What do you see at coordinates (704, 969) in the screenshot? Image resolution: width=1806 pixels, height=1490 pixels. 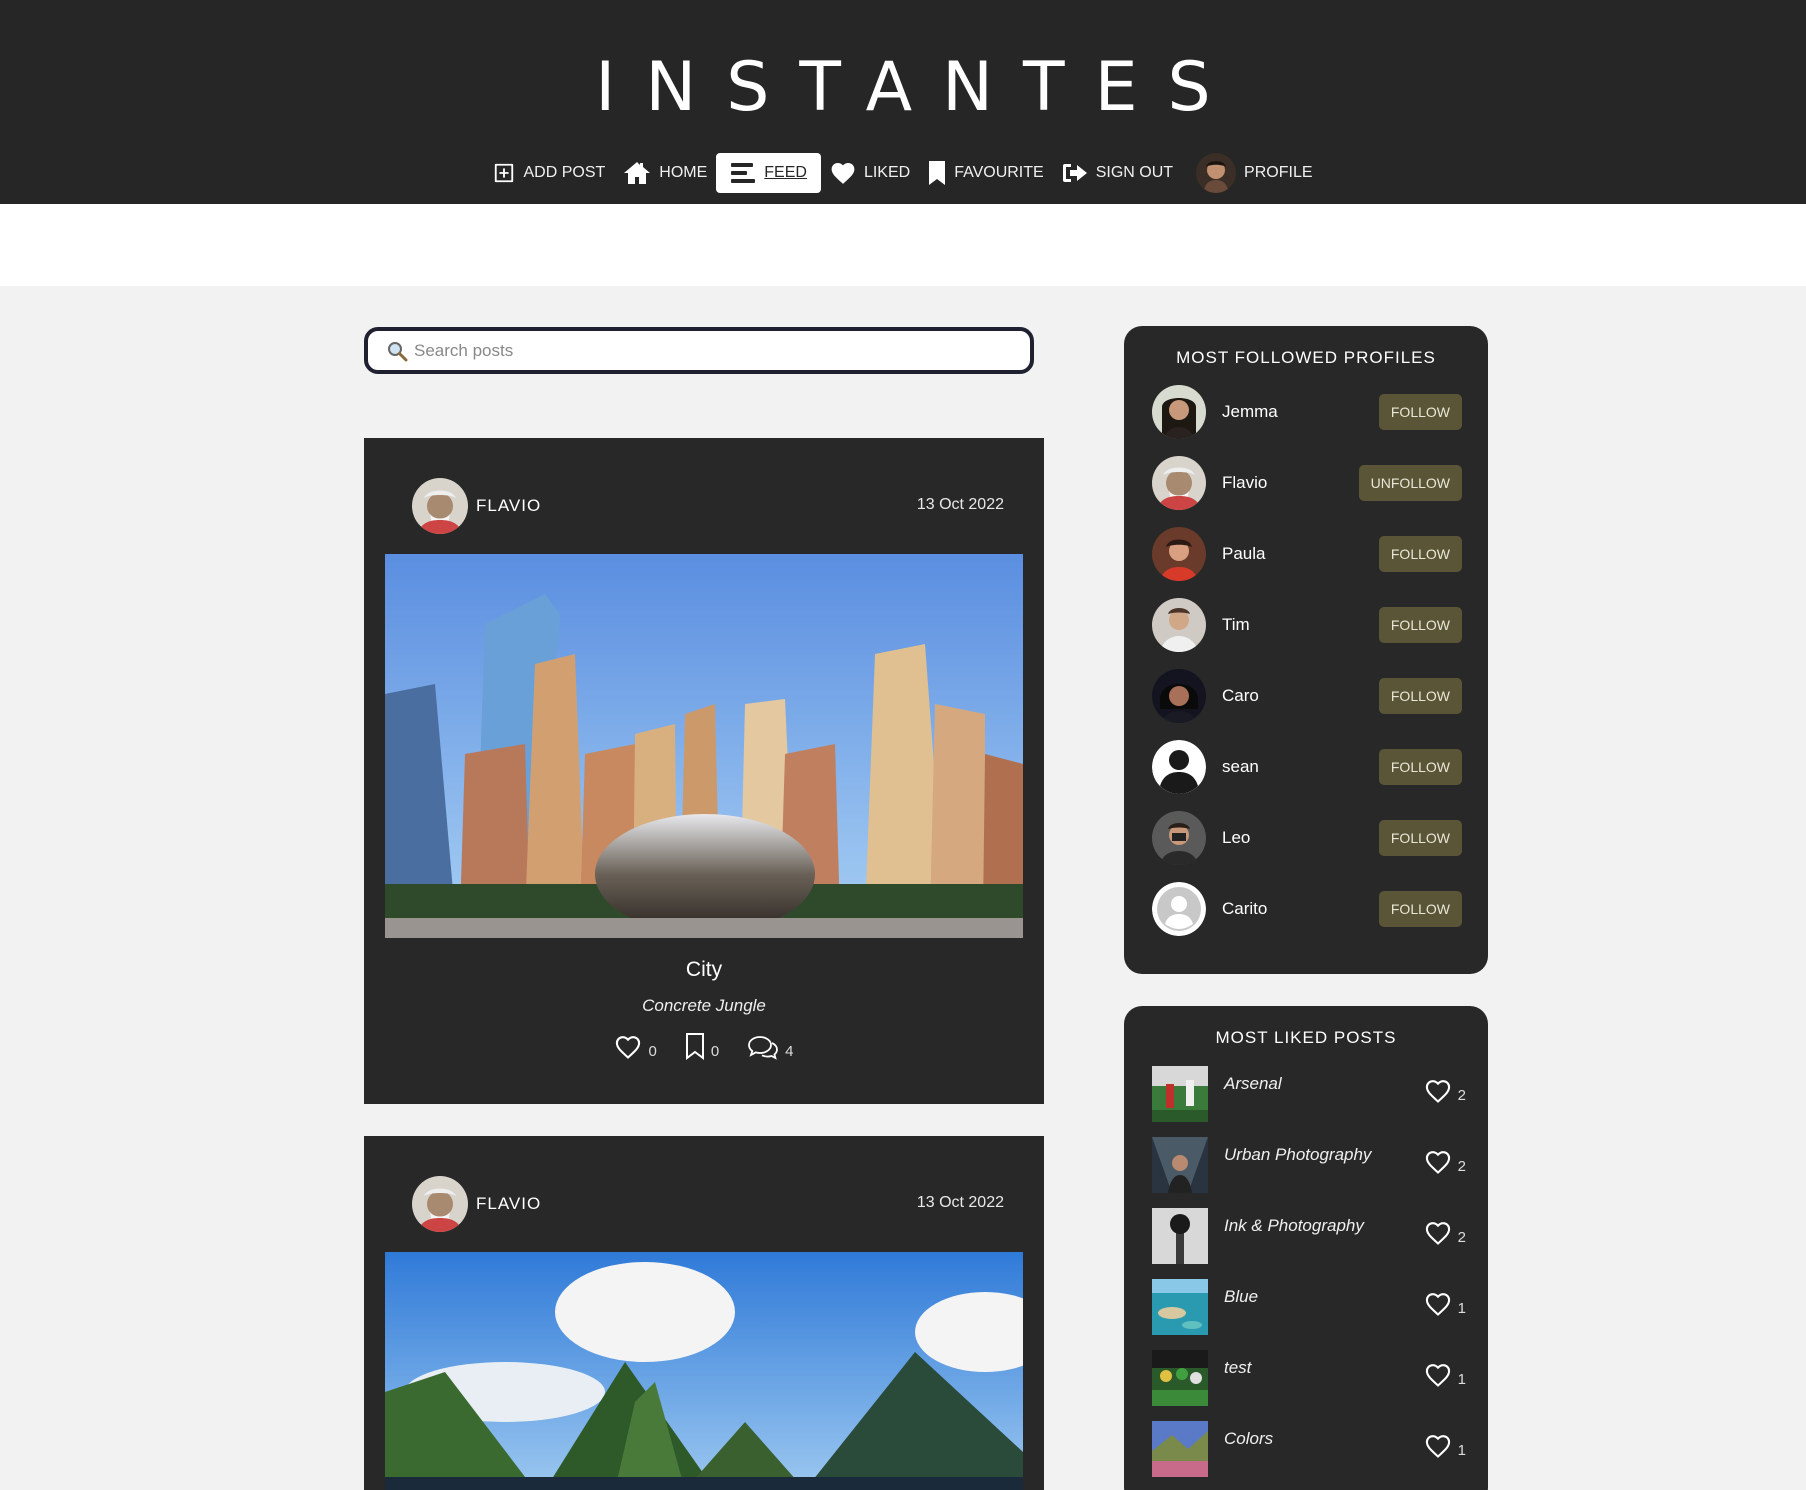 I see `post-title: City` at bounding box center [704, 969].